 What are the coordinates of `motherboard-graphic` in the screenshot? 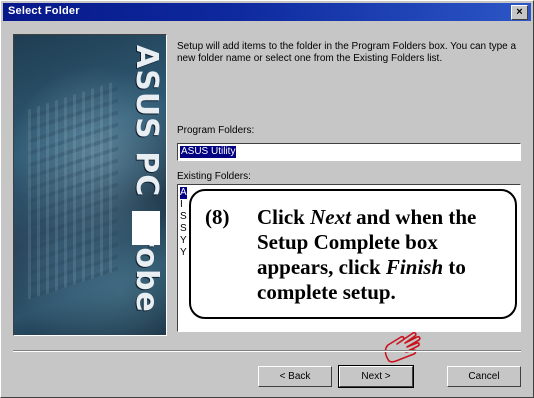 It's located at (73, 190).